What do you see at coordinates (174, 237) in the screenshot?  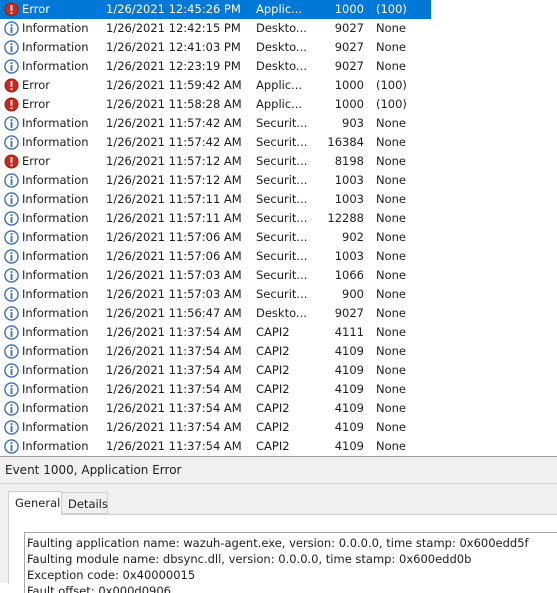 I see `event-date: 1/26/2021 11:57:06 AM` at bounding box center [174, 237].